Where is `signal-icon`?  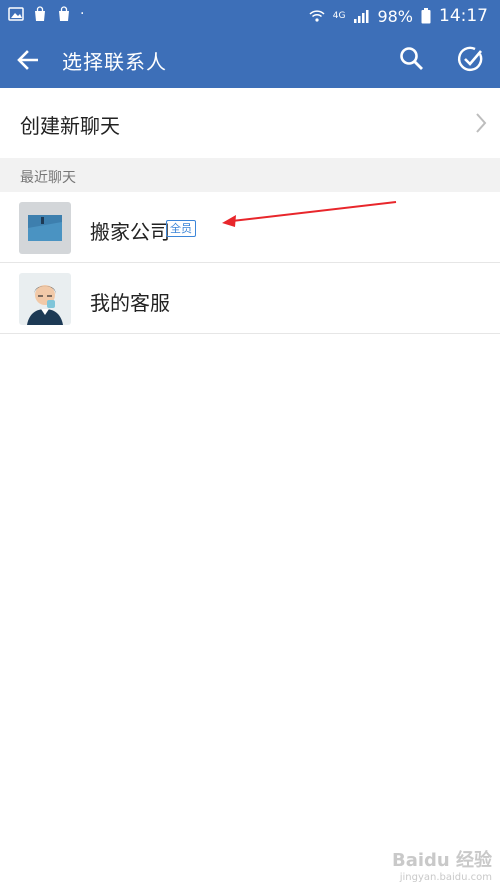 signal-icon is located at coordinates (361, 16).